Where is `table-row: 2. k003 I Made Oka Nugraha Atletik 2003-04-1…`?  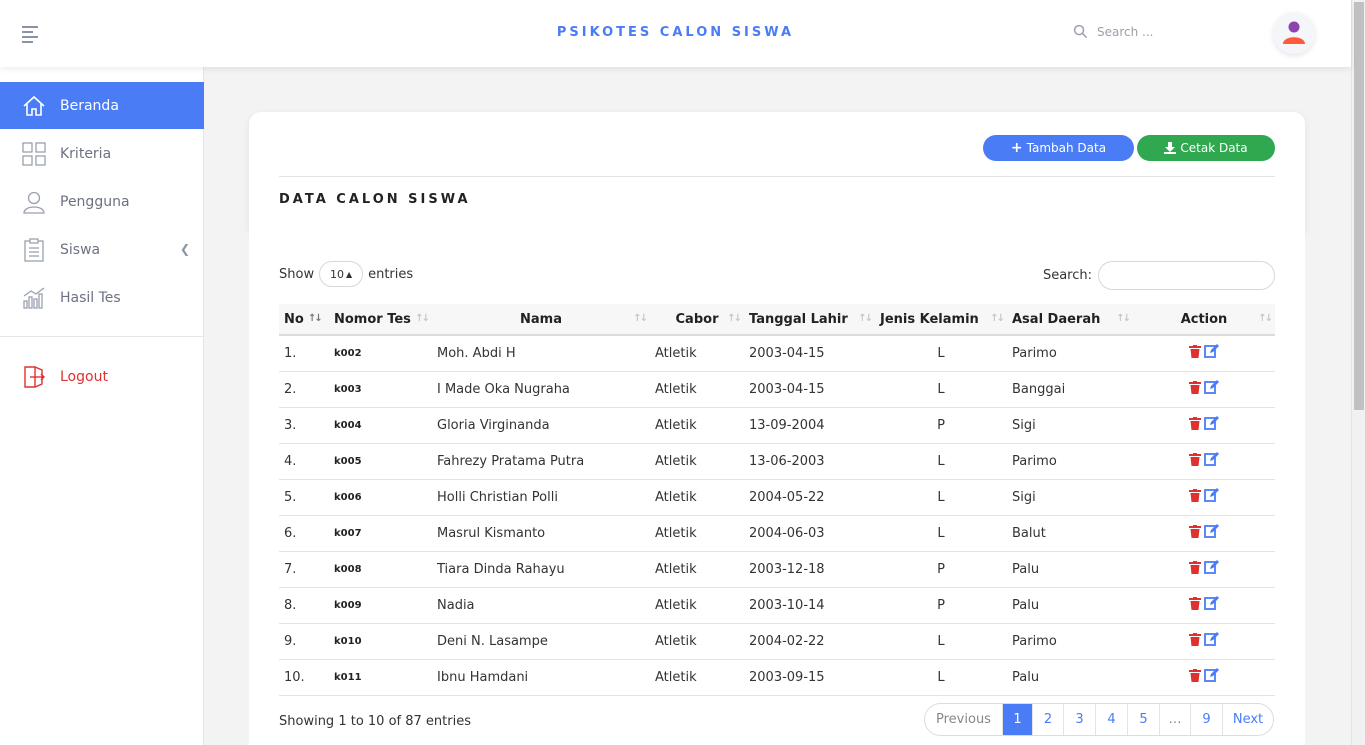 table-row: 2. k003 I Made Oka Nugraha Atletik 2003-04-1… is located at coordinates (777, 389).